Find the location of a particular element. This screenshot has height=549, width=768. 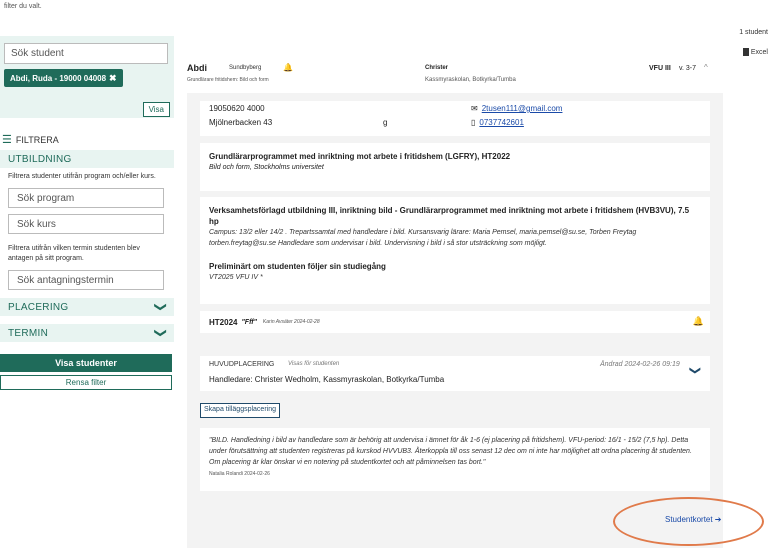

student-name: Abdi is located at coordinates (197, 68).